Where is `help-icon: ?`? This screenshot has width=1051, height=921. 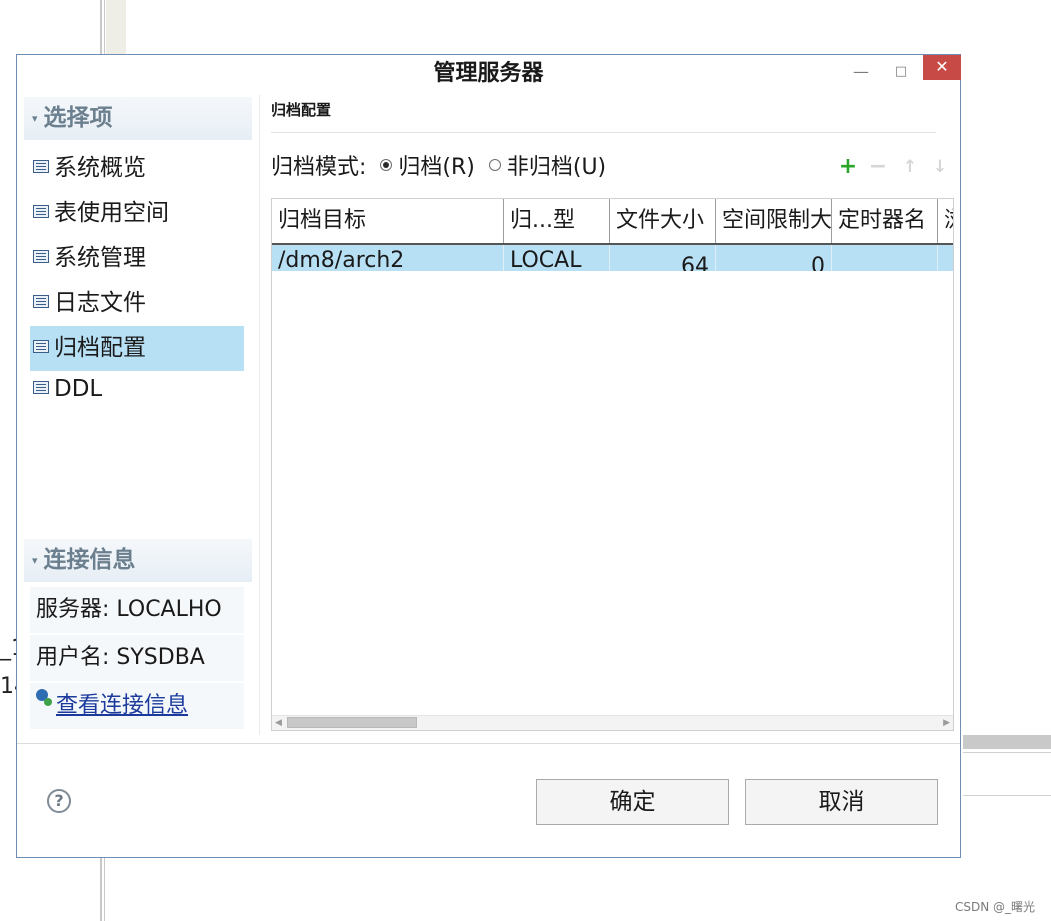 help-icon: ? is located at coordinates (59, 801).